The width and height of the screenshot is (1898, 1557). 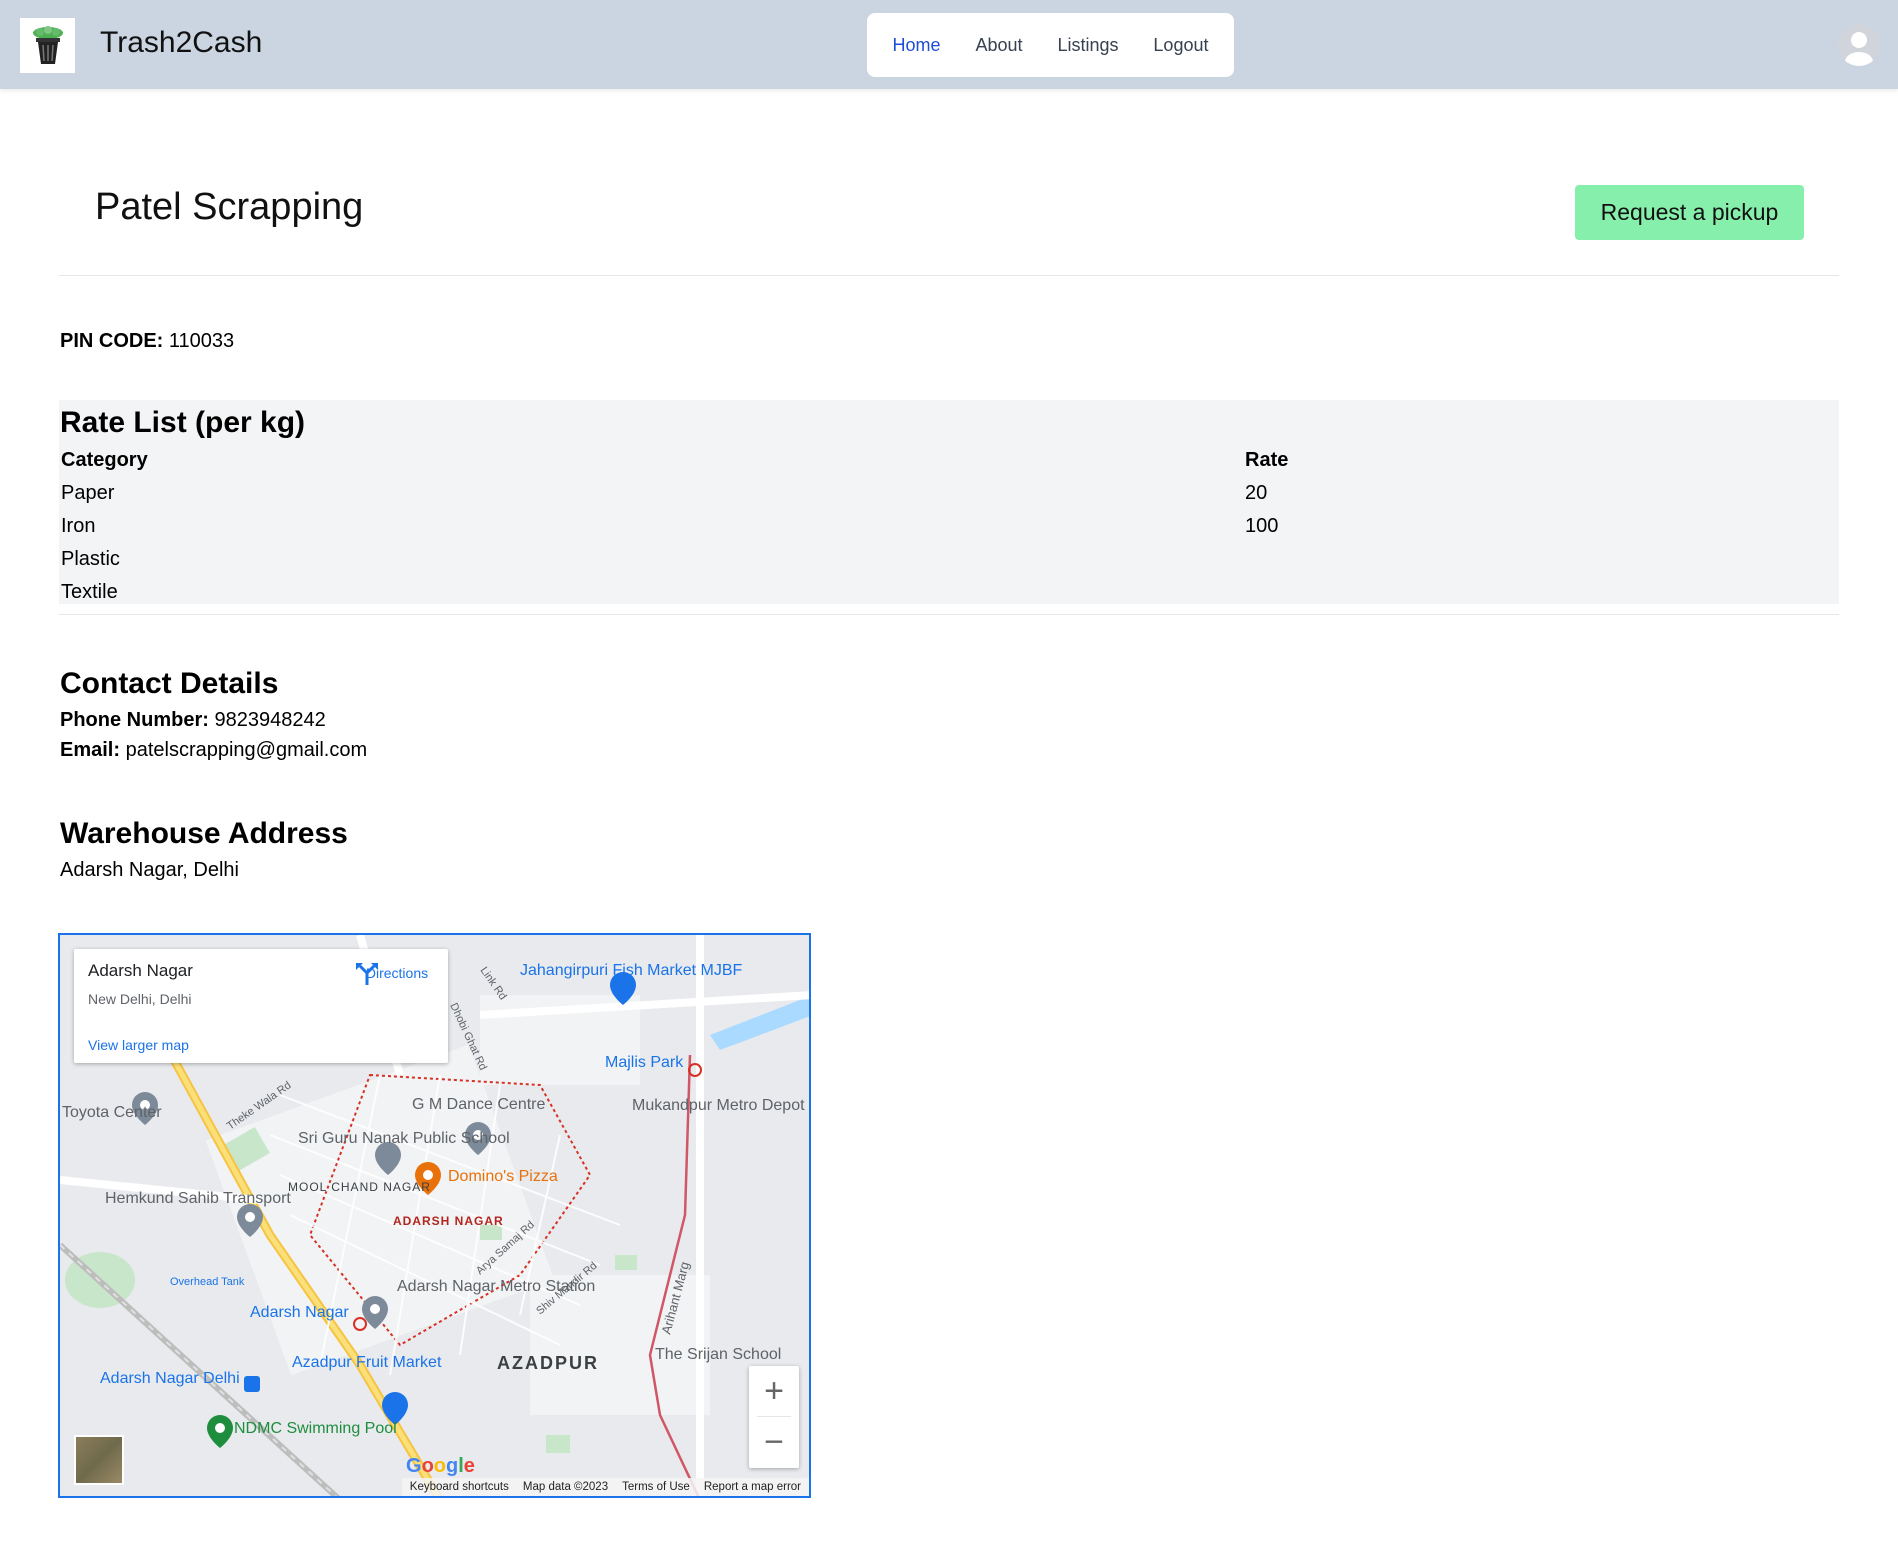 I want to click on column-header-category: Category, so click(x=104, y=460).